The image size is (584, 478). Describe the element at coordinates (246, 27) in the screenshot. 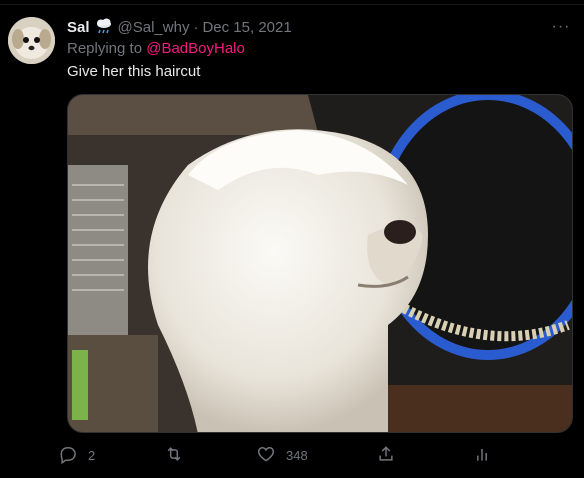

I see `tweet-date: Dec 15, 2021` at that location.